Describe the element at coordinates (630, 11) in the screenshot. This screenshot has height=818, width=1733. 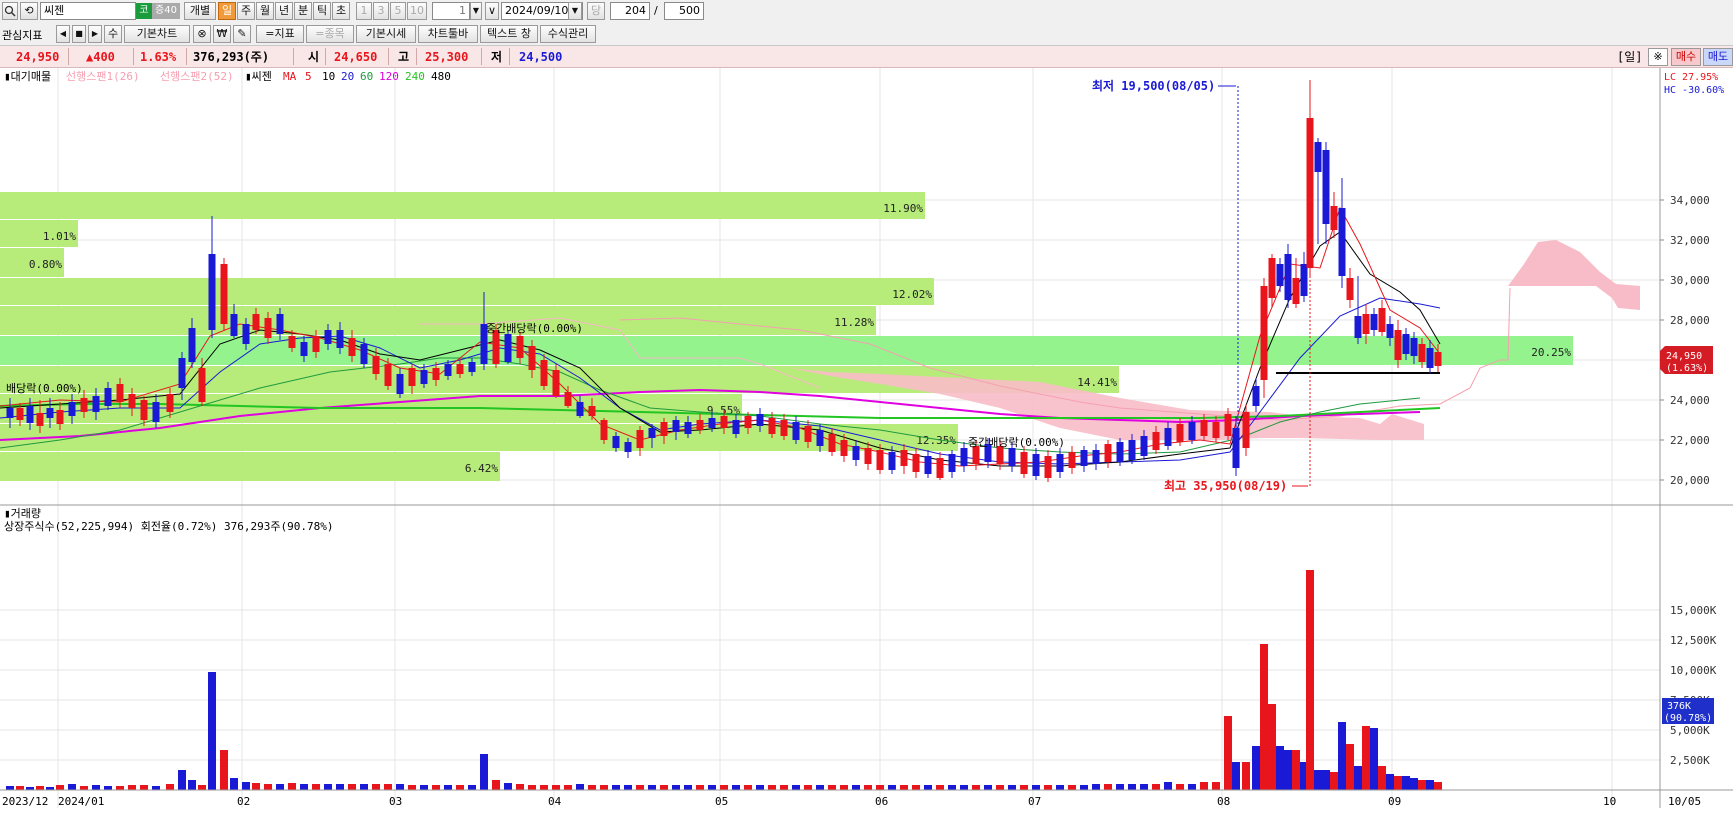
I see `display-count-field: 204` at that location.